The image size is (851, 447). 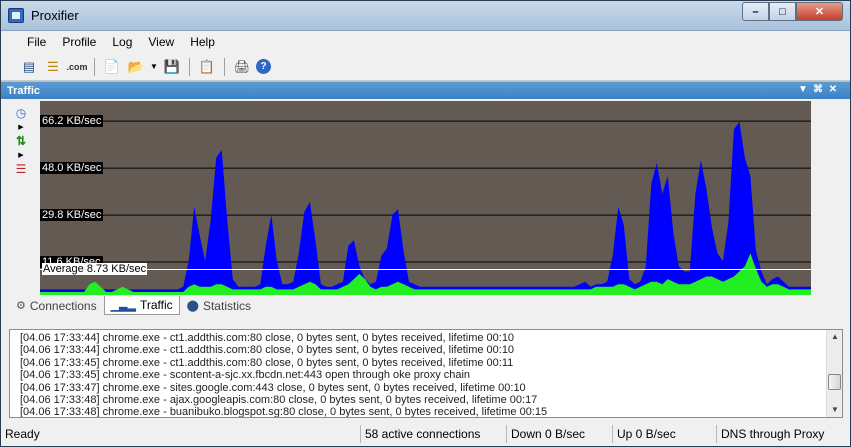 What do you see at coordinates (136, 67) in the screenshot?
I see `open-profile-icon: 📂` at bounding box center [136, 67].